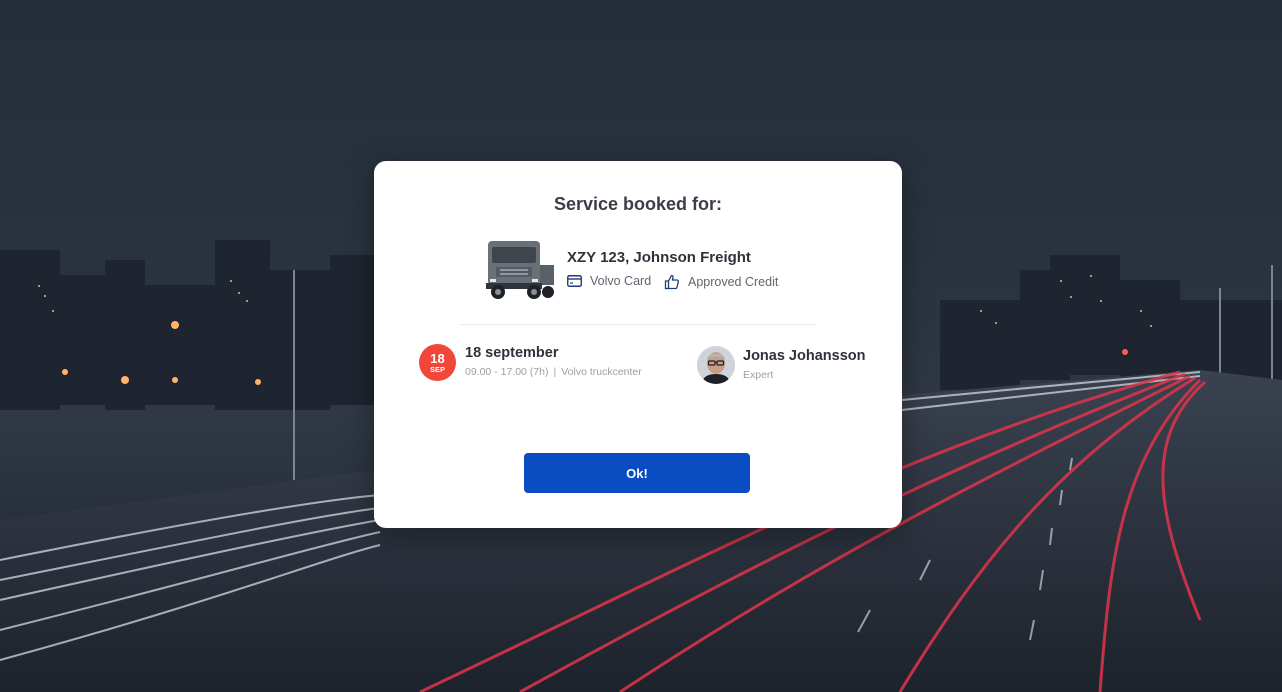 The image size is (1282, 692). Describe the element at coordinates (621, 281) in the screenshot. I see `volvo-card-label: Volvo Card` at that location.